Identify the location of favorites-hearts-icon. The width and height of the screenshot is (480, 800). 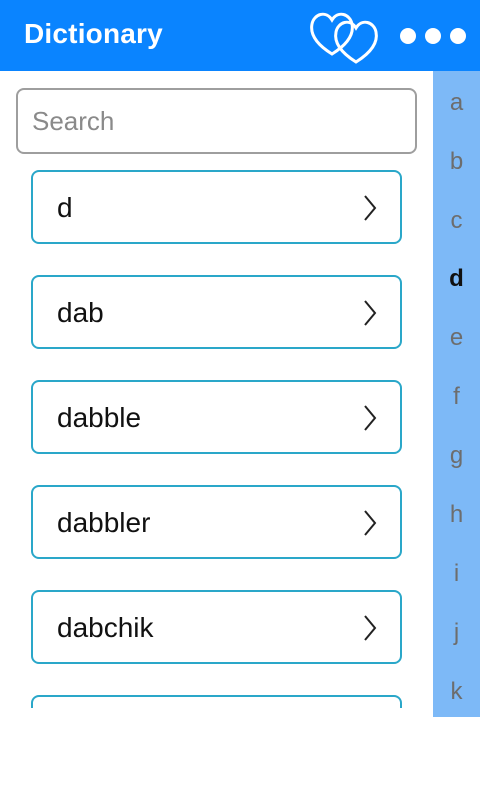
(347, 36).